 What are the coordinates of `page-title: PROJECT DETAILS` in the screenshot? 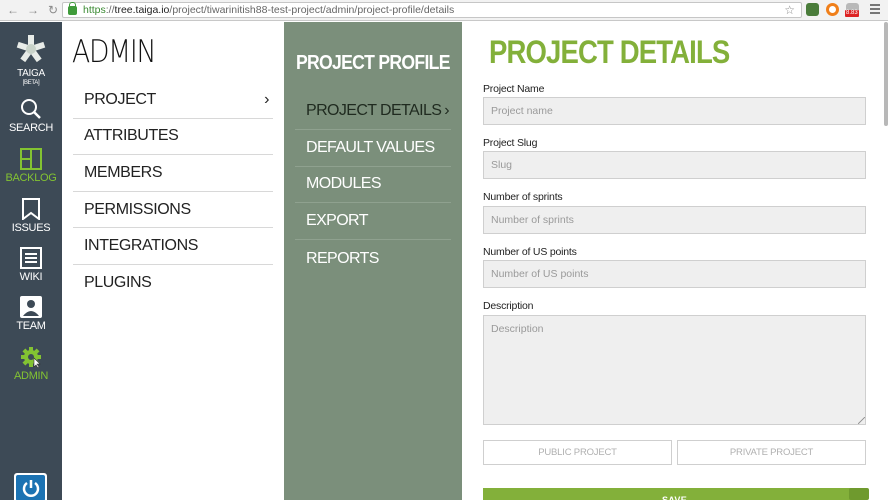 It's located at (609, 52).